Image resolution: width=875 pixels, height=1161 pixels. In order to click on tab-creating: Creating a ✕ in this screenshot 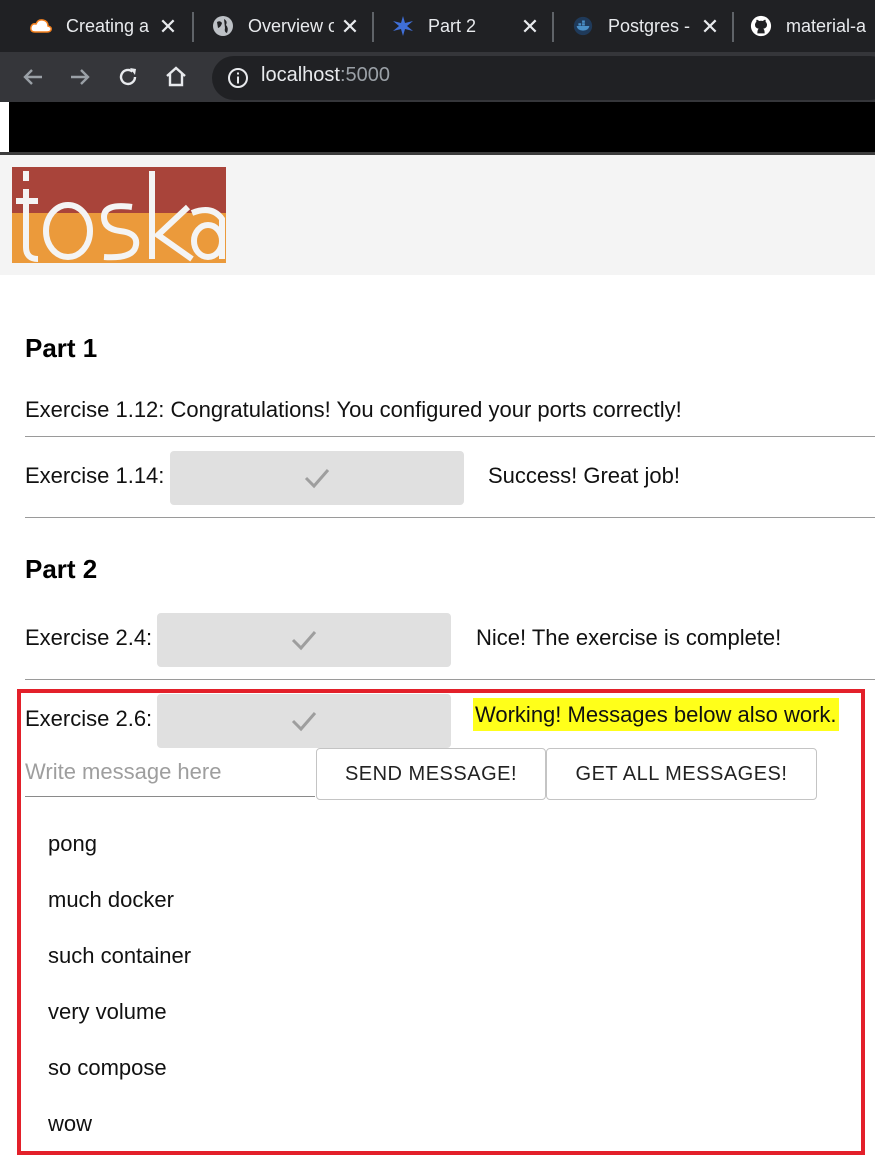, I will do `click(105, 26)`.